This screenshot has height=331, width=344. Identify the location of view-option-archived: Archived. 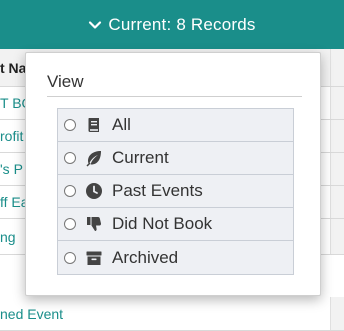
(175, 257).